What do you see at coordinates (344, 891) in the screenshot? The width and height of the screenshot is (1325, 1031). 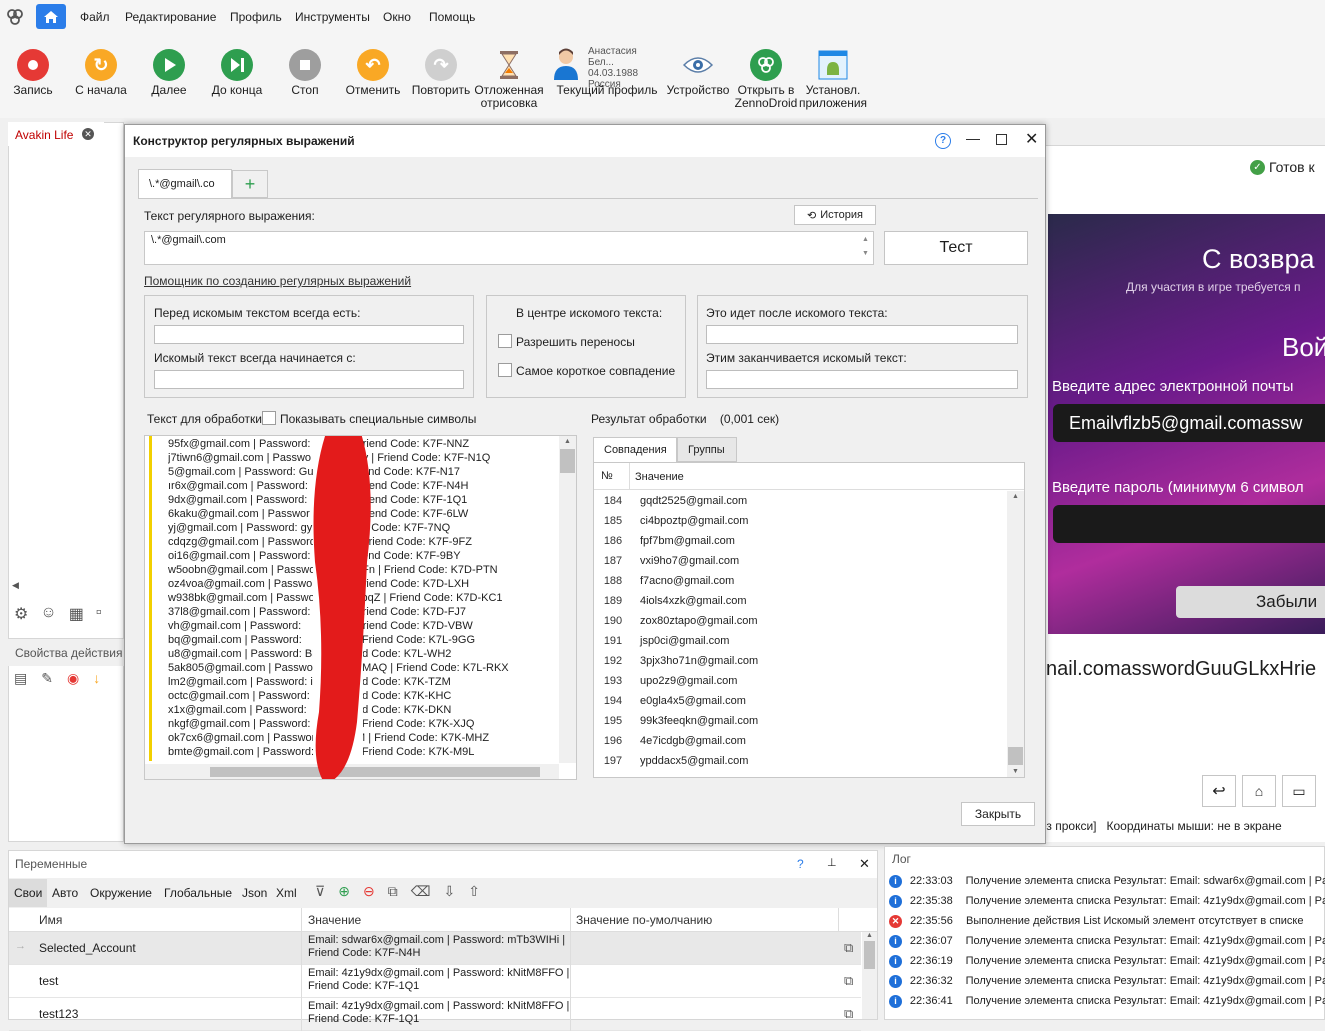 I see `add-variable-icon: ⊕` at bounding box center [344, 891].